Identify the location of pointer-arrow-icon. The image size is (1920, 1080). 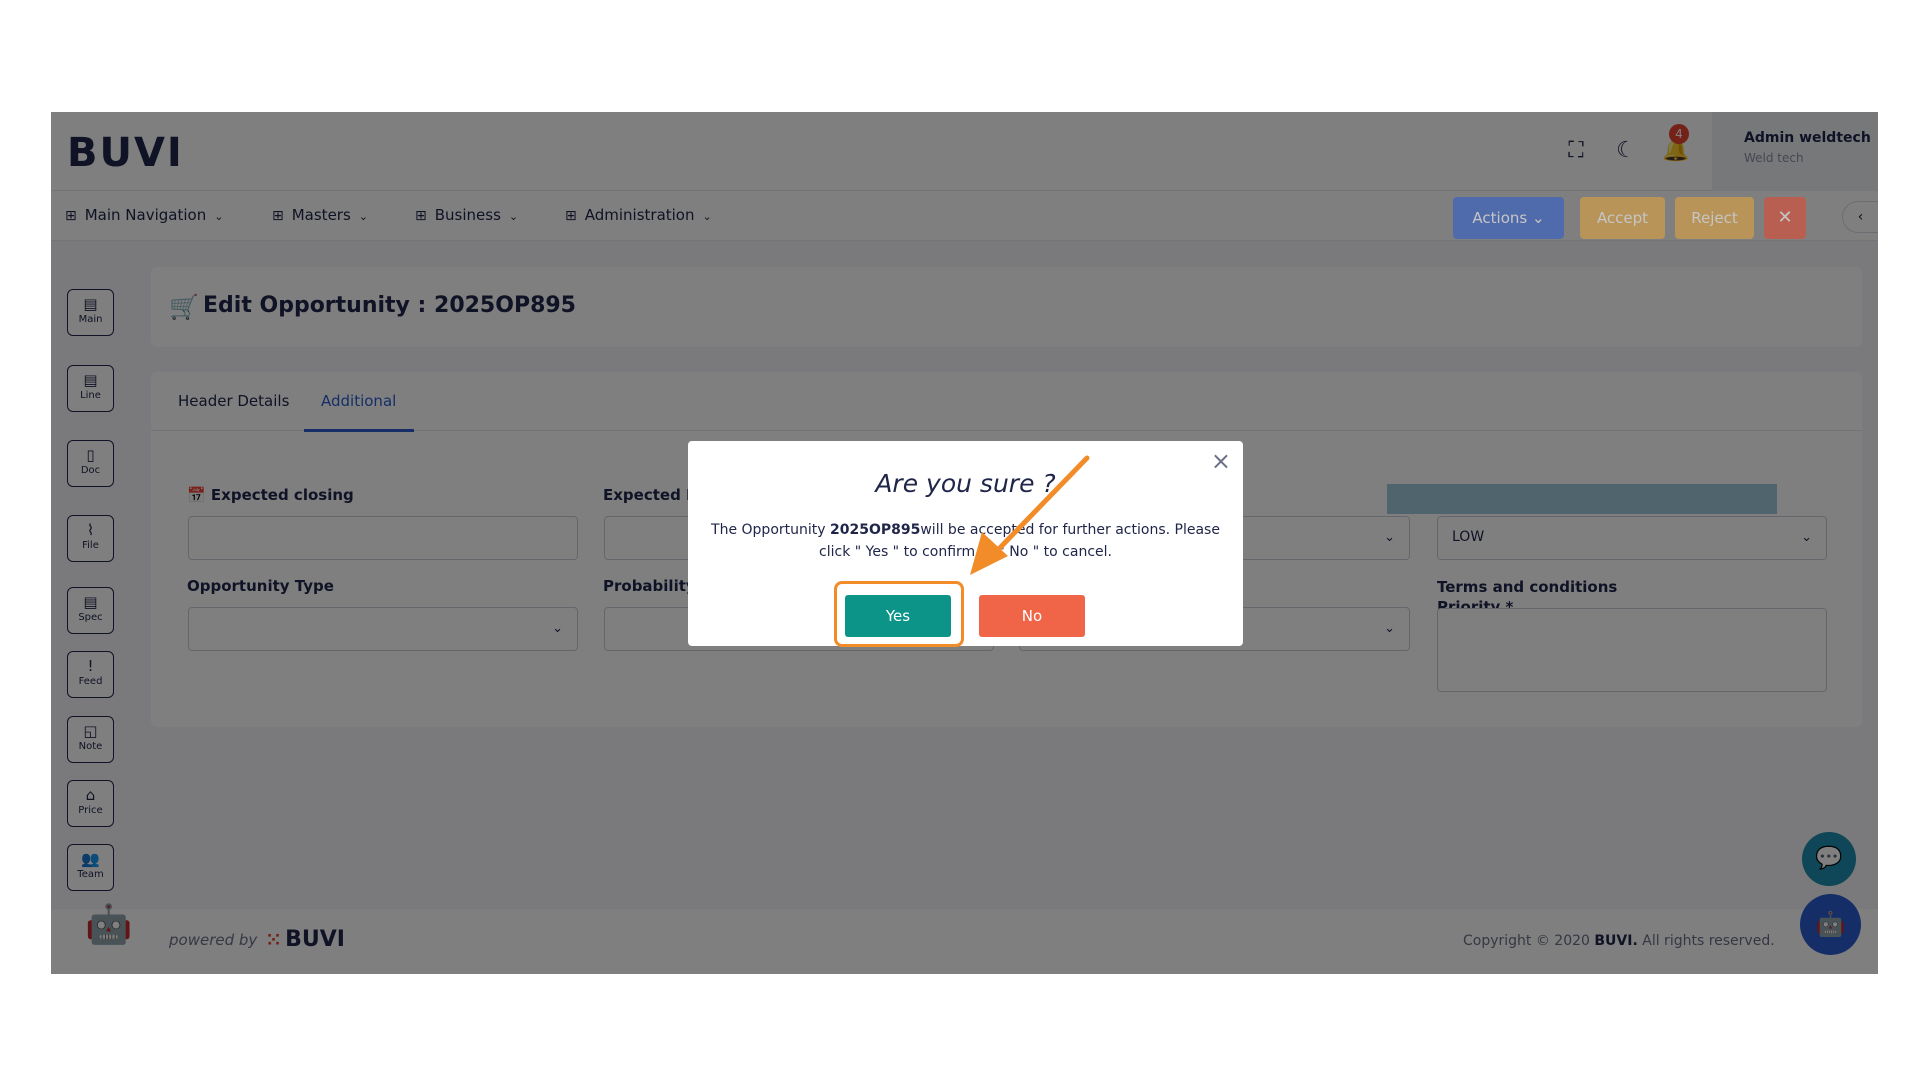
(1030, 515).